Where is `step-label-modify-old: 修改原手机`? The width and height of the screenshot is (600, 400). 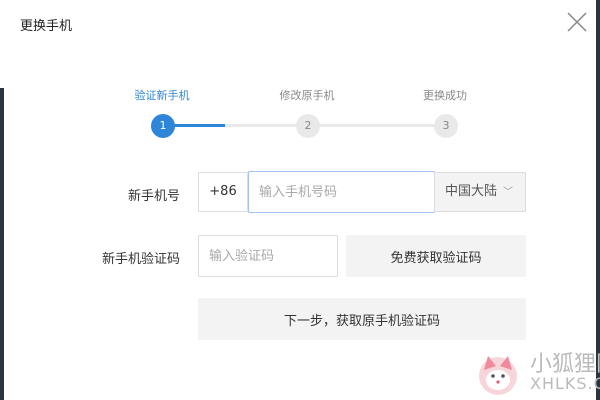 step-label-modify-old: 修改原手机 is located at coordinates (307, 95).